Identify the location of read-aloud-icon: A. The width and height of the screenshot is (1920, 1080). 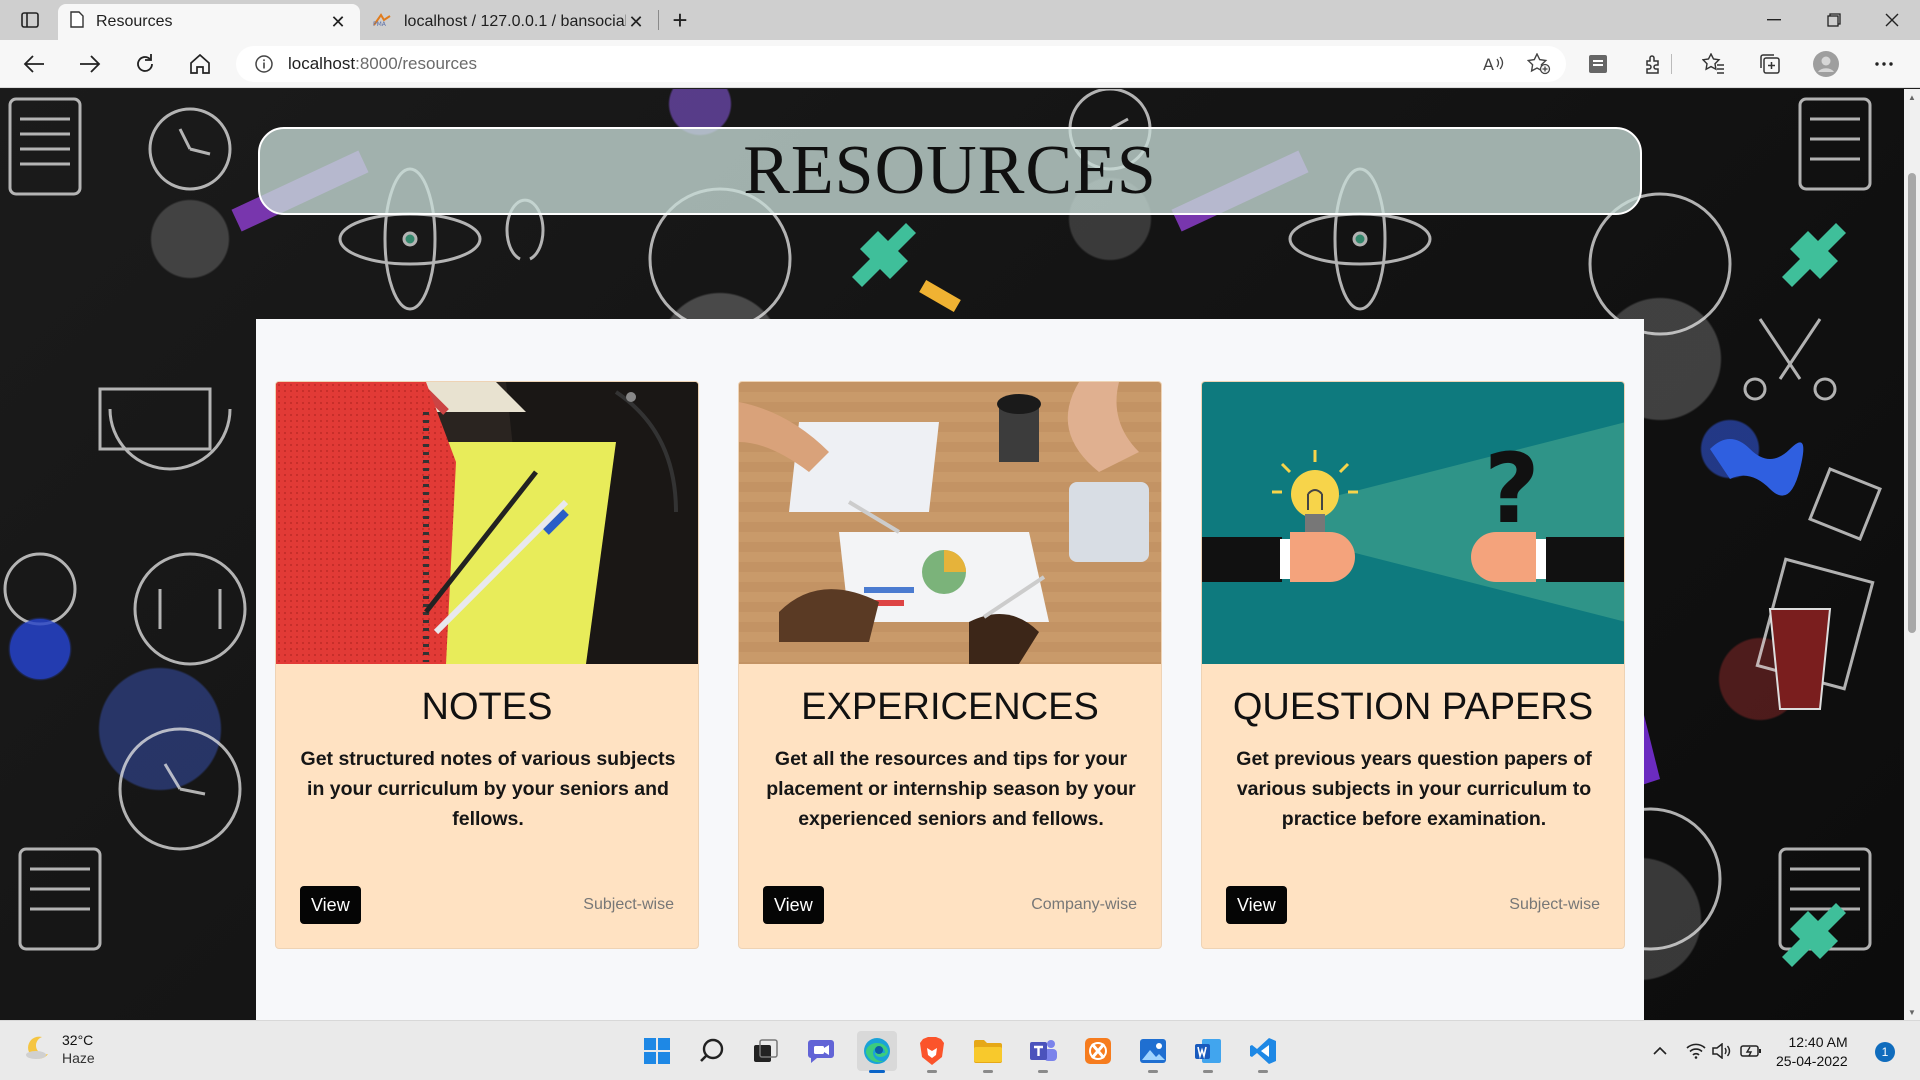
(1494, 64).